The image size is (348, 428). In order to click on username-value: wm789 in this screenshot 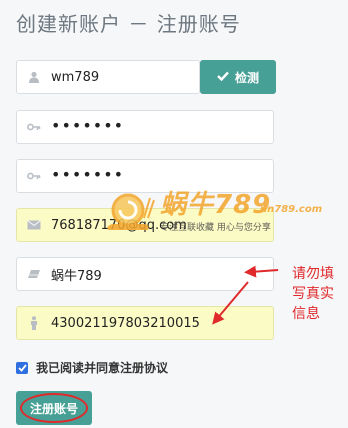, I will do `click(75, 77)`.